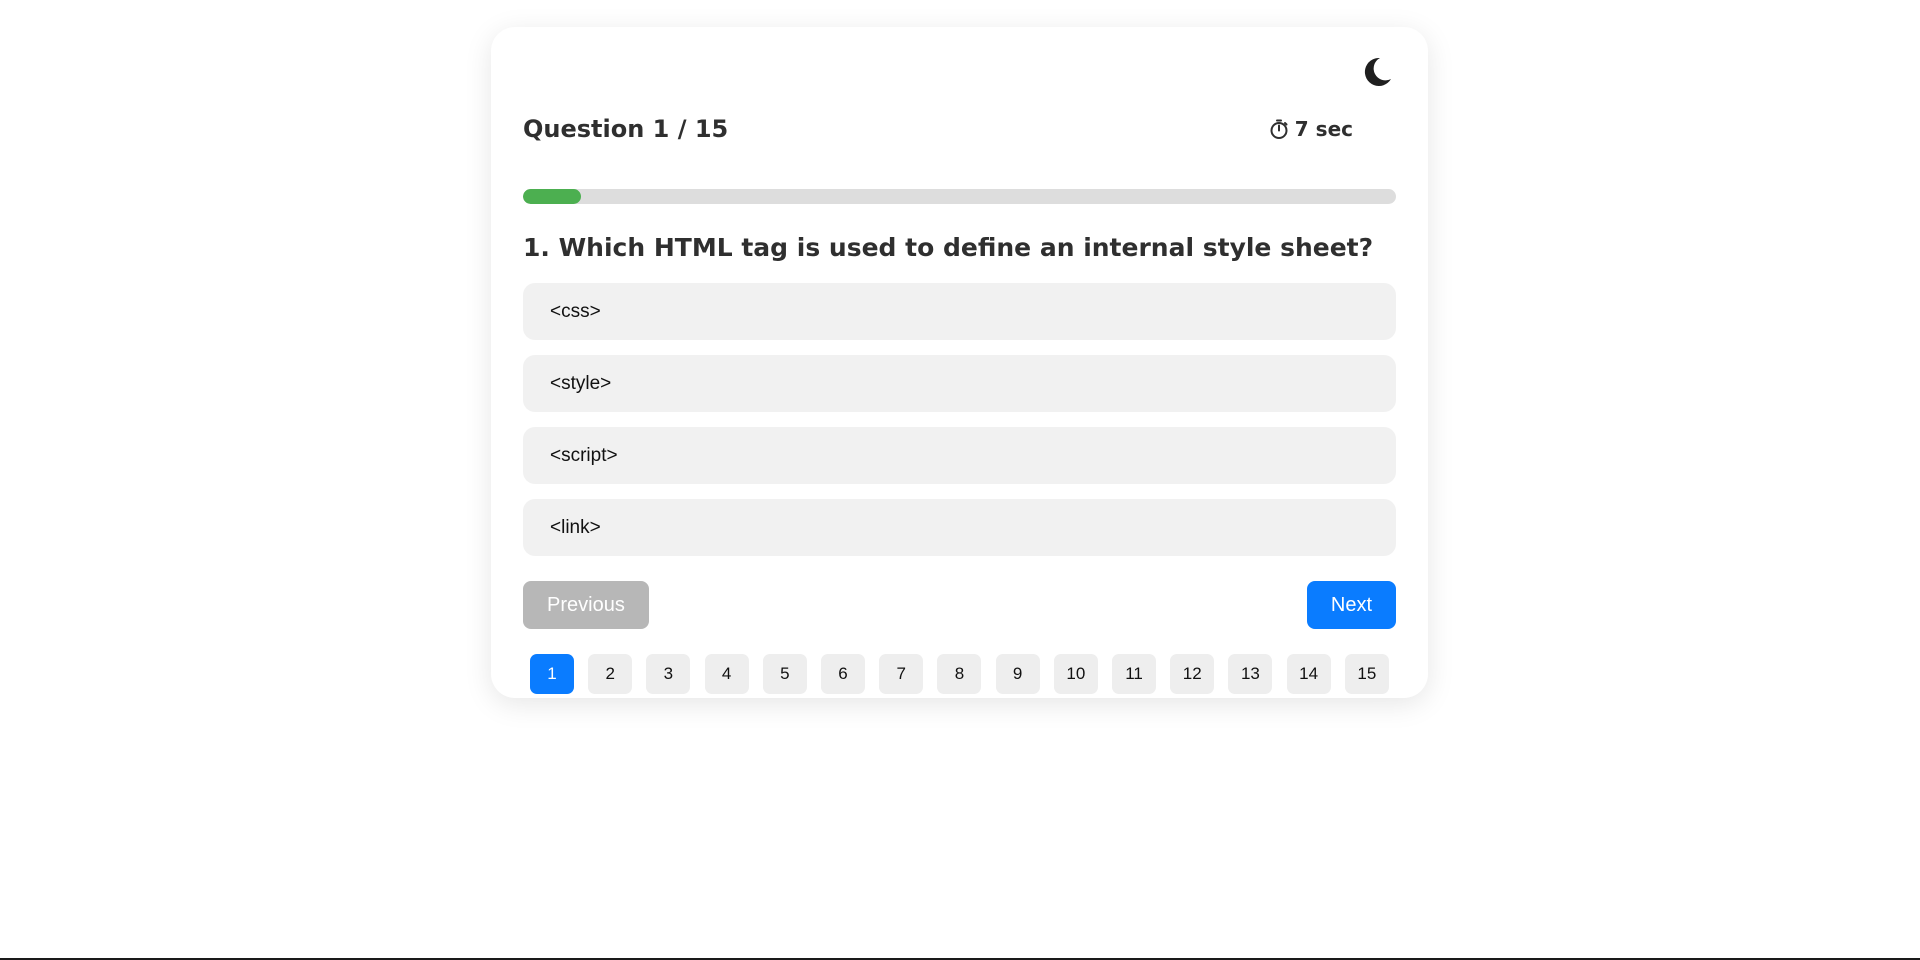 Image resolution: width=1920 pixels, height=960 pixels. Describe the element at coordinates (1192, 674) in the screenshot. I see `page-button-12: 12` at that location.